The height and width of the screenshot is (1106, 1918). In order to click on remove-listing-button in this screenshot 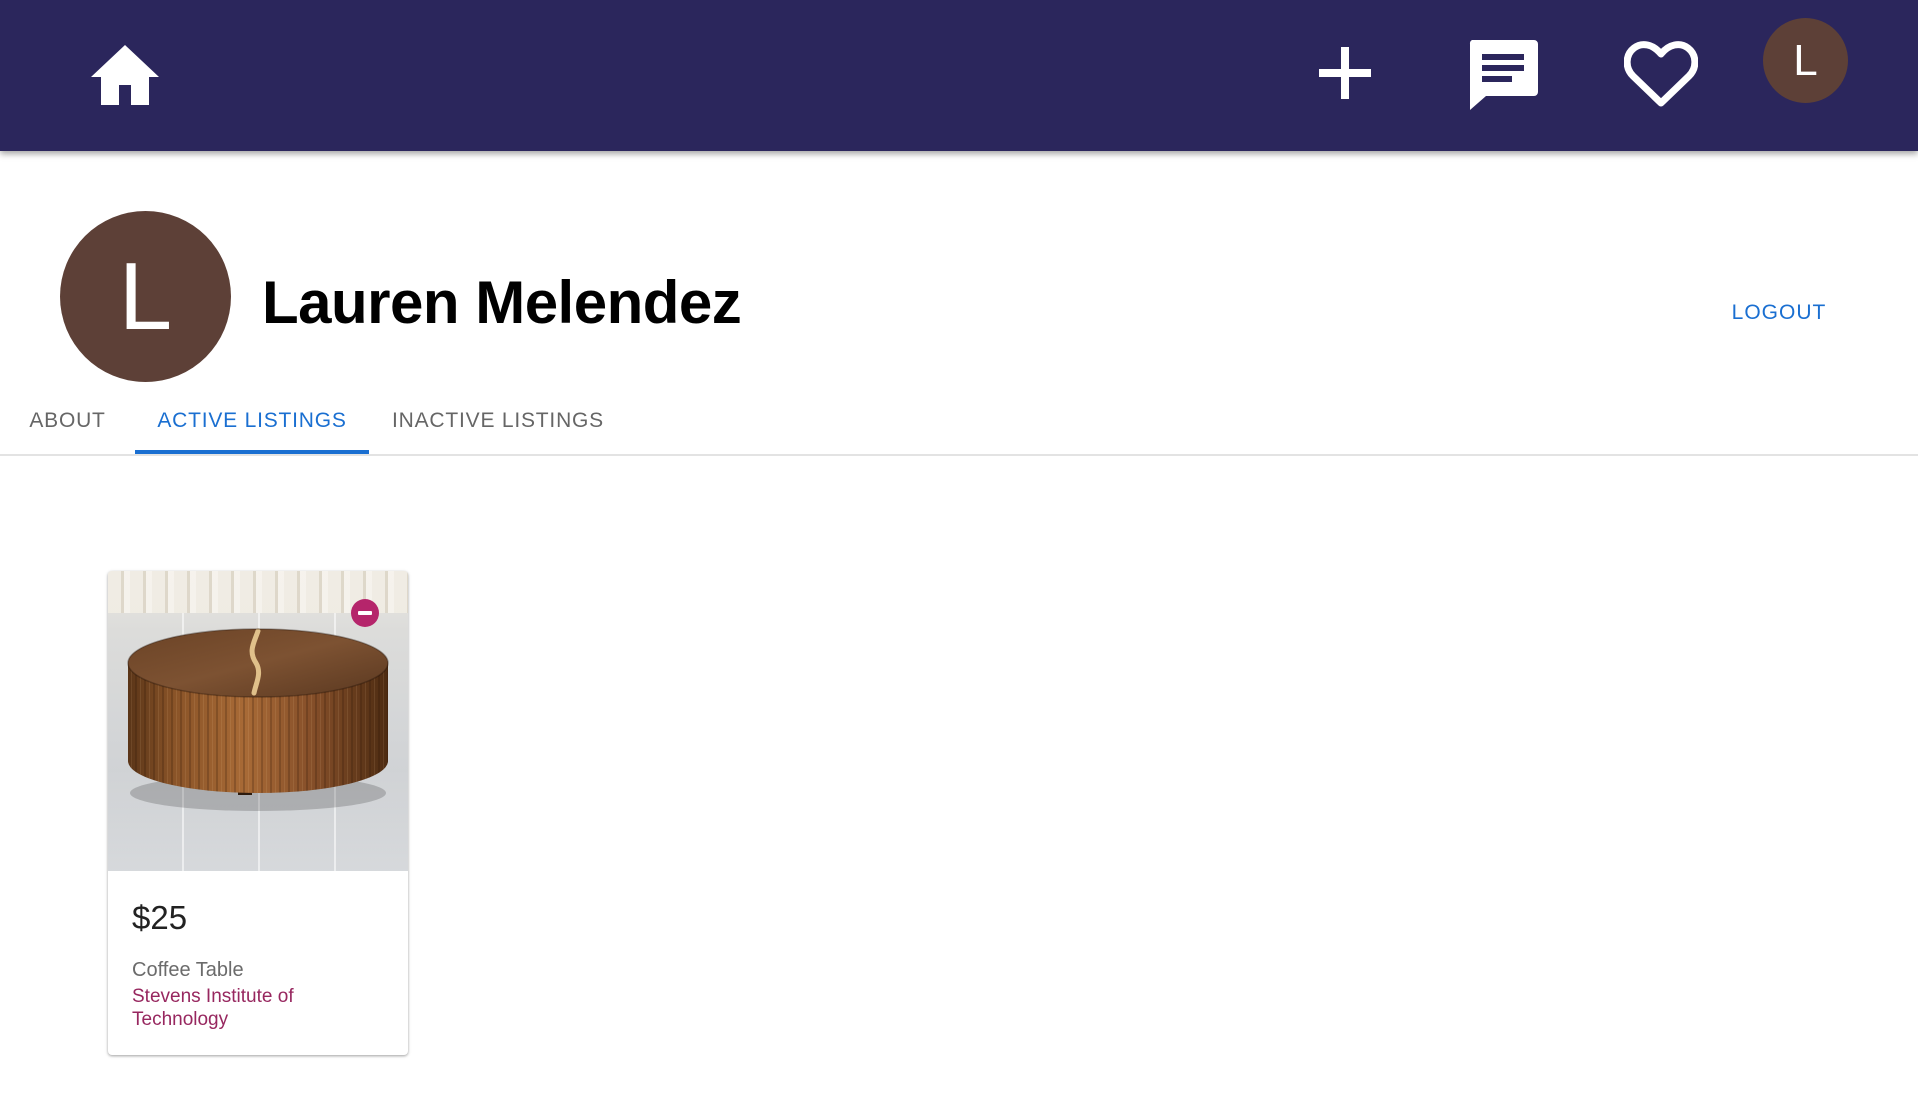, I will do `click(365, 613)`.